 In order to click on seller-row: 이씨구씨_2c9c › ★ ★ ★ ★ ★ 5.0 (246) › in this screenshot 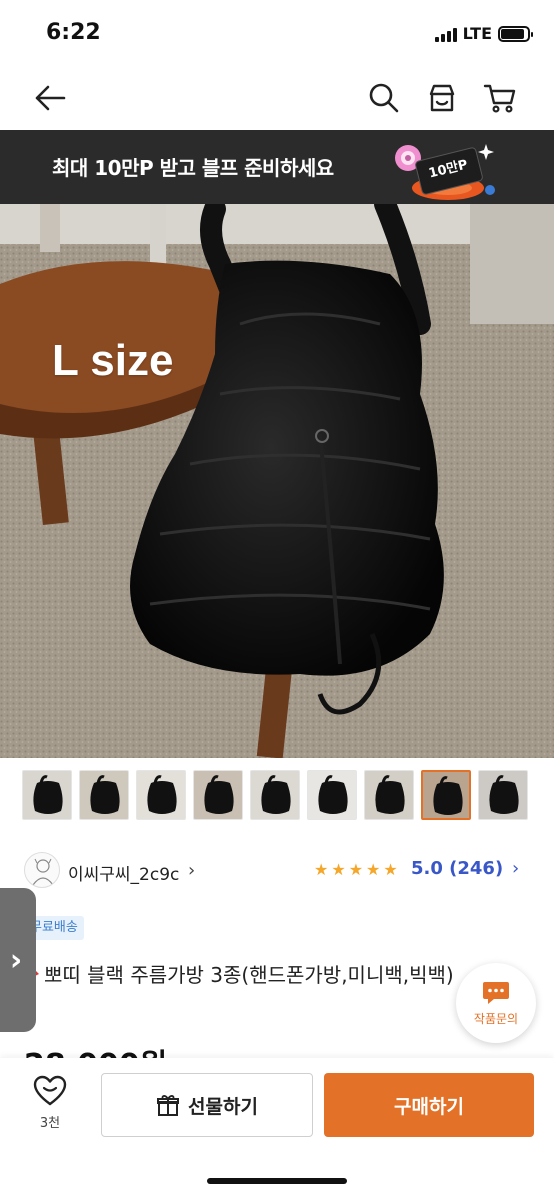, I will do `click(277, 871)`.